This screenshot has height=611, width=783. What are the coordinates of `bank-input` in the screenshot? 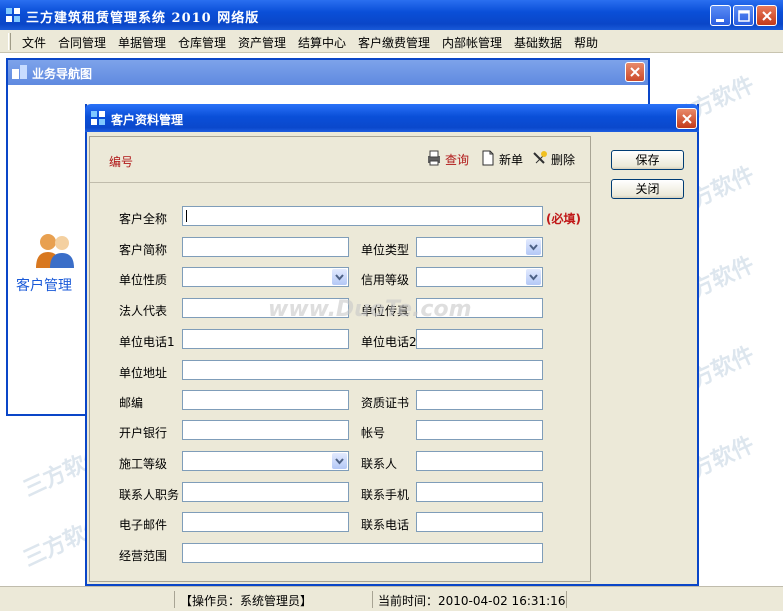 It's located at (265, 430).